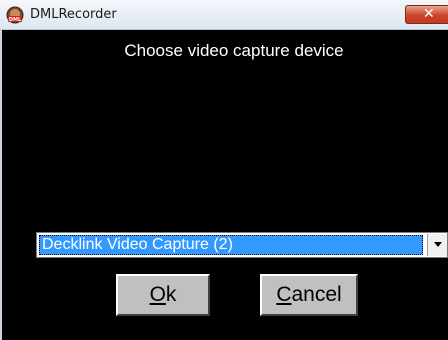 This screenshot has width=448, height=340. What do you see at coordinates (73, 14) in the screenshot?
I see `window-title: DMLRecorder` at bounding box center [73, 14].